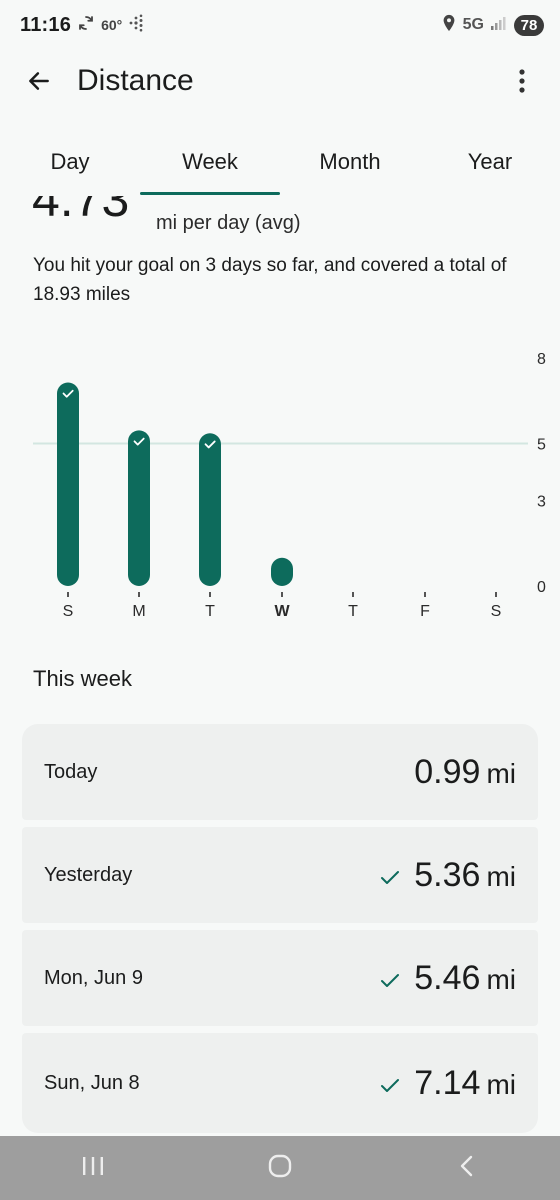 The image size is (560, 1200). I want to click on day-row-label: Mon, Jun 9, so click(93, 977).